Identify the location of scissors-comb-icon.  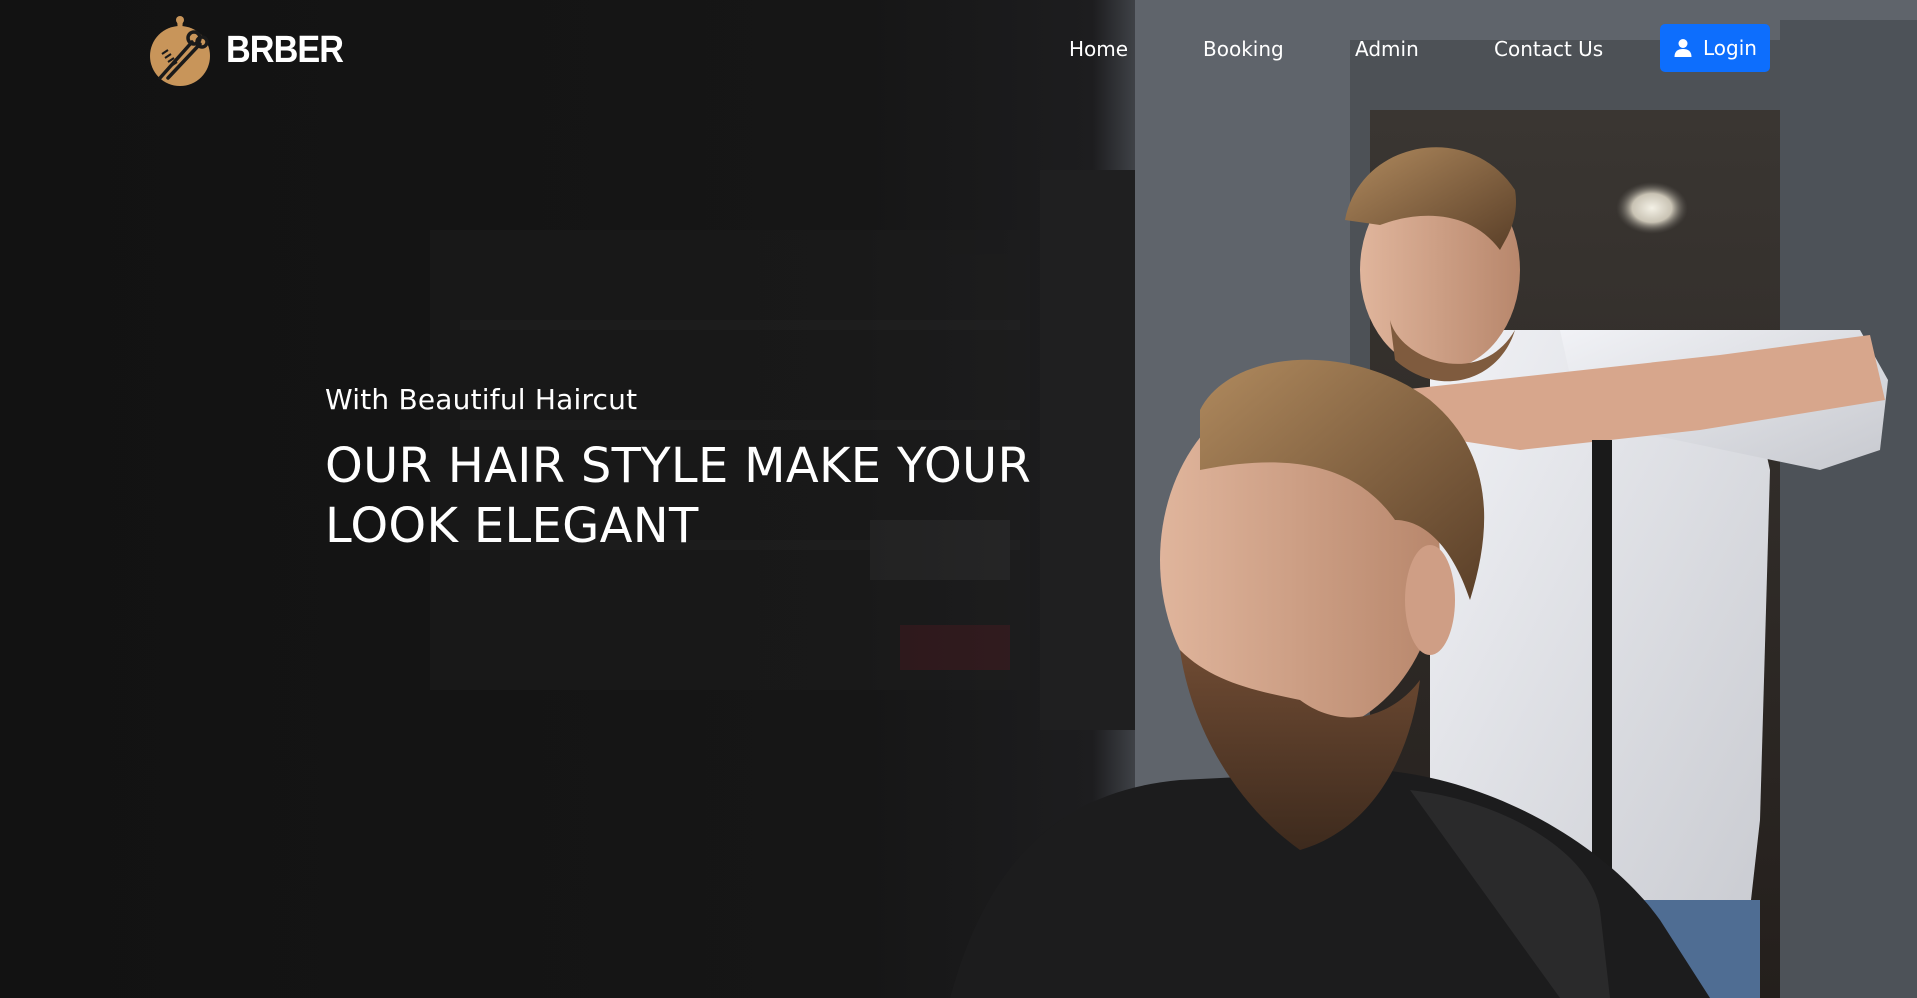
(180, 51).